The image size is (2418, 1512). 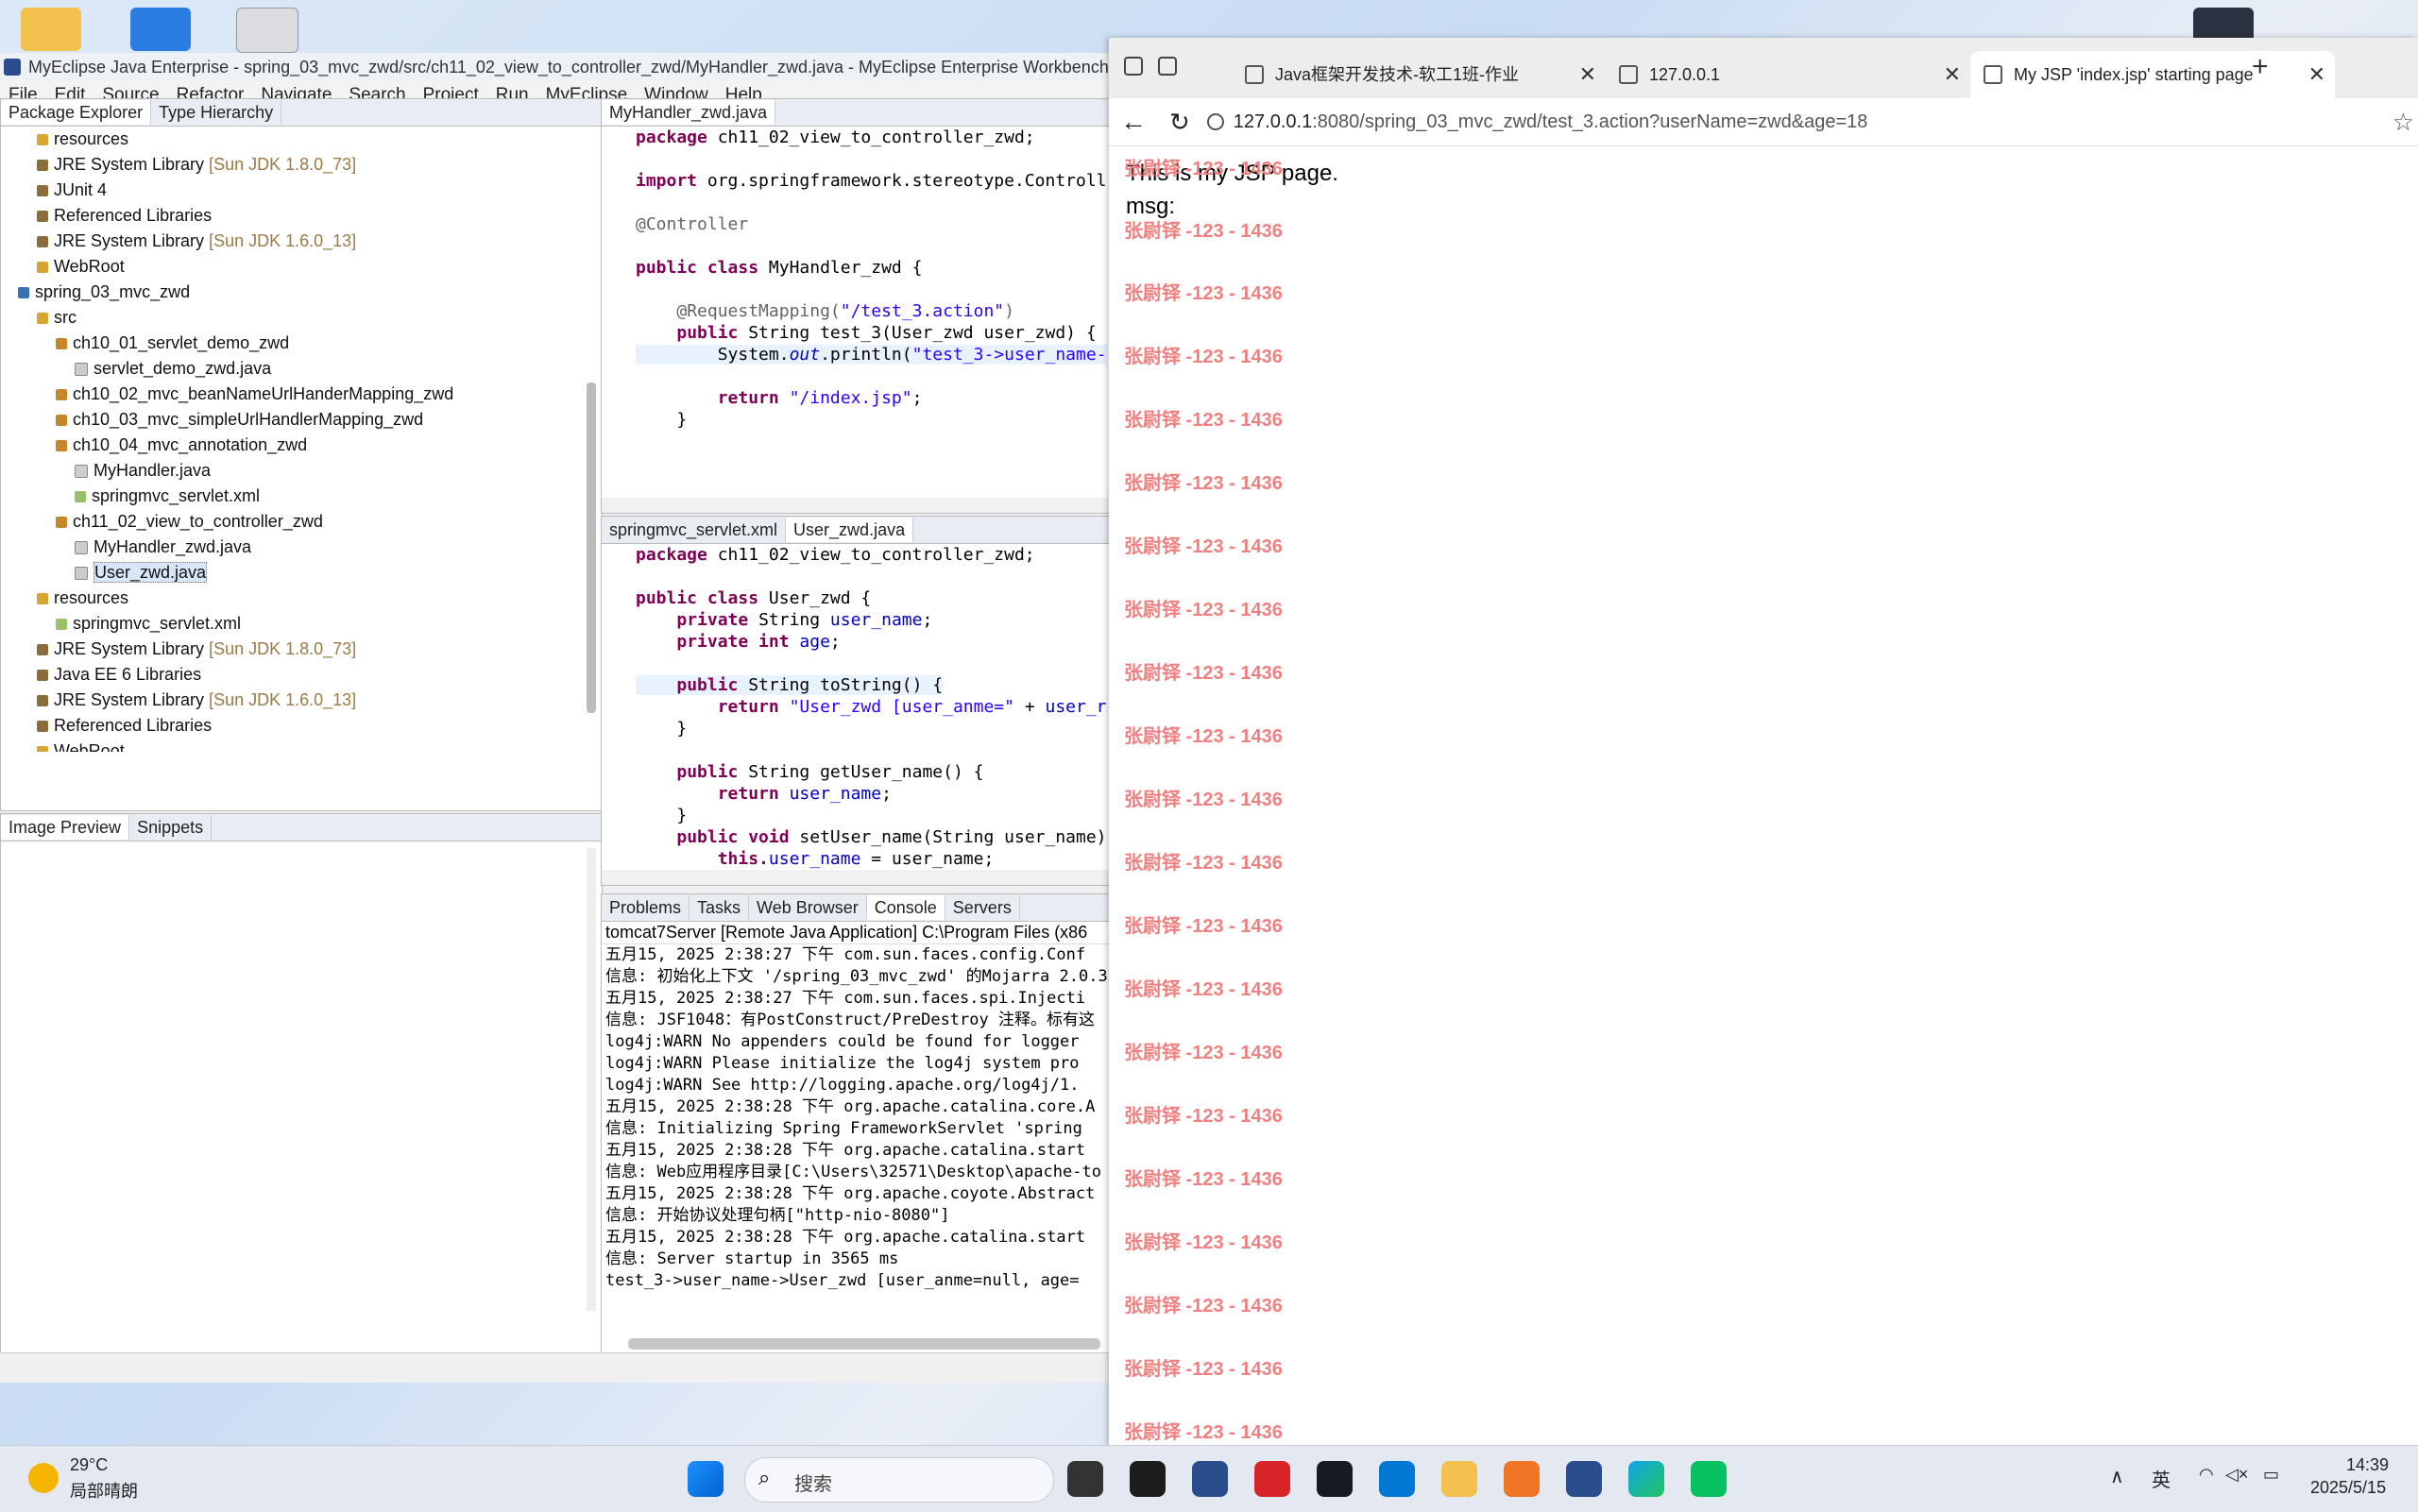 What do you see at coordinates (899, 1480) in the screenshot?
I see `search-box: ⌕ 搜索` at bounding box center [899, 1480].